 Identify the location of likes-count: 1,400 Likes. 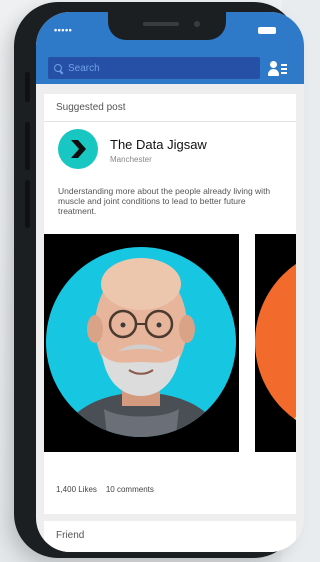
(76, 489).